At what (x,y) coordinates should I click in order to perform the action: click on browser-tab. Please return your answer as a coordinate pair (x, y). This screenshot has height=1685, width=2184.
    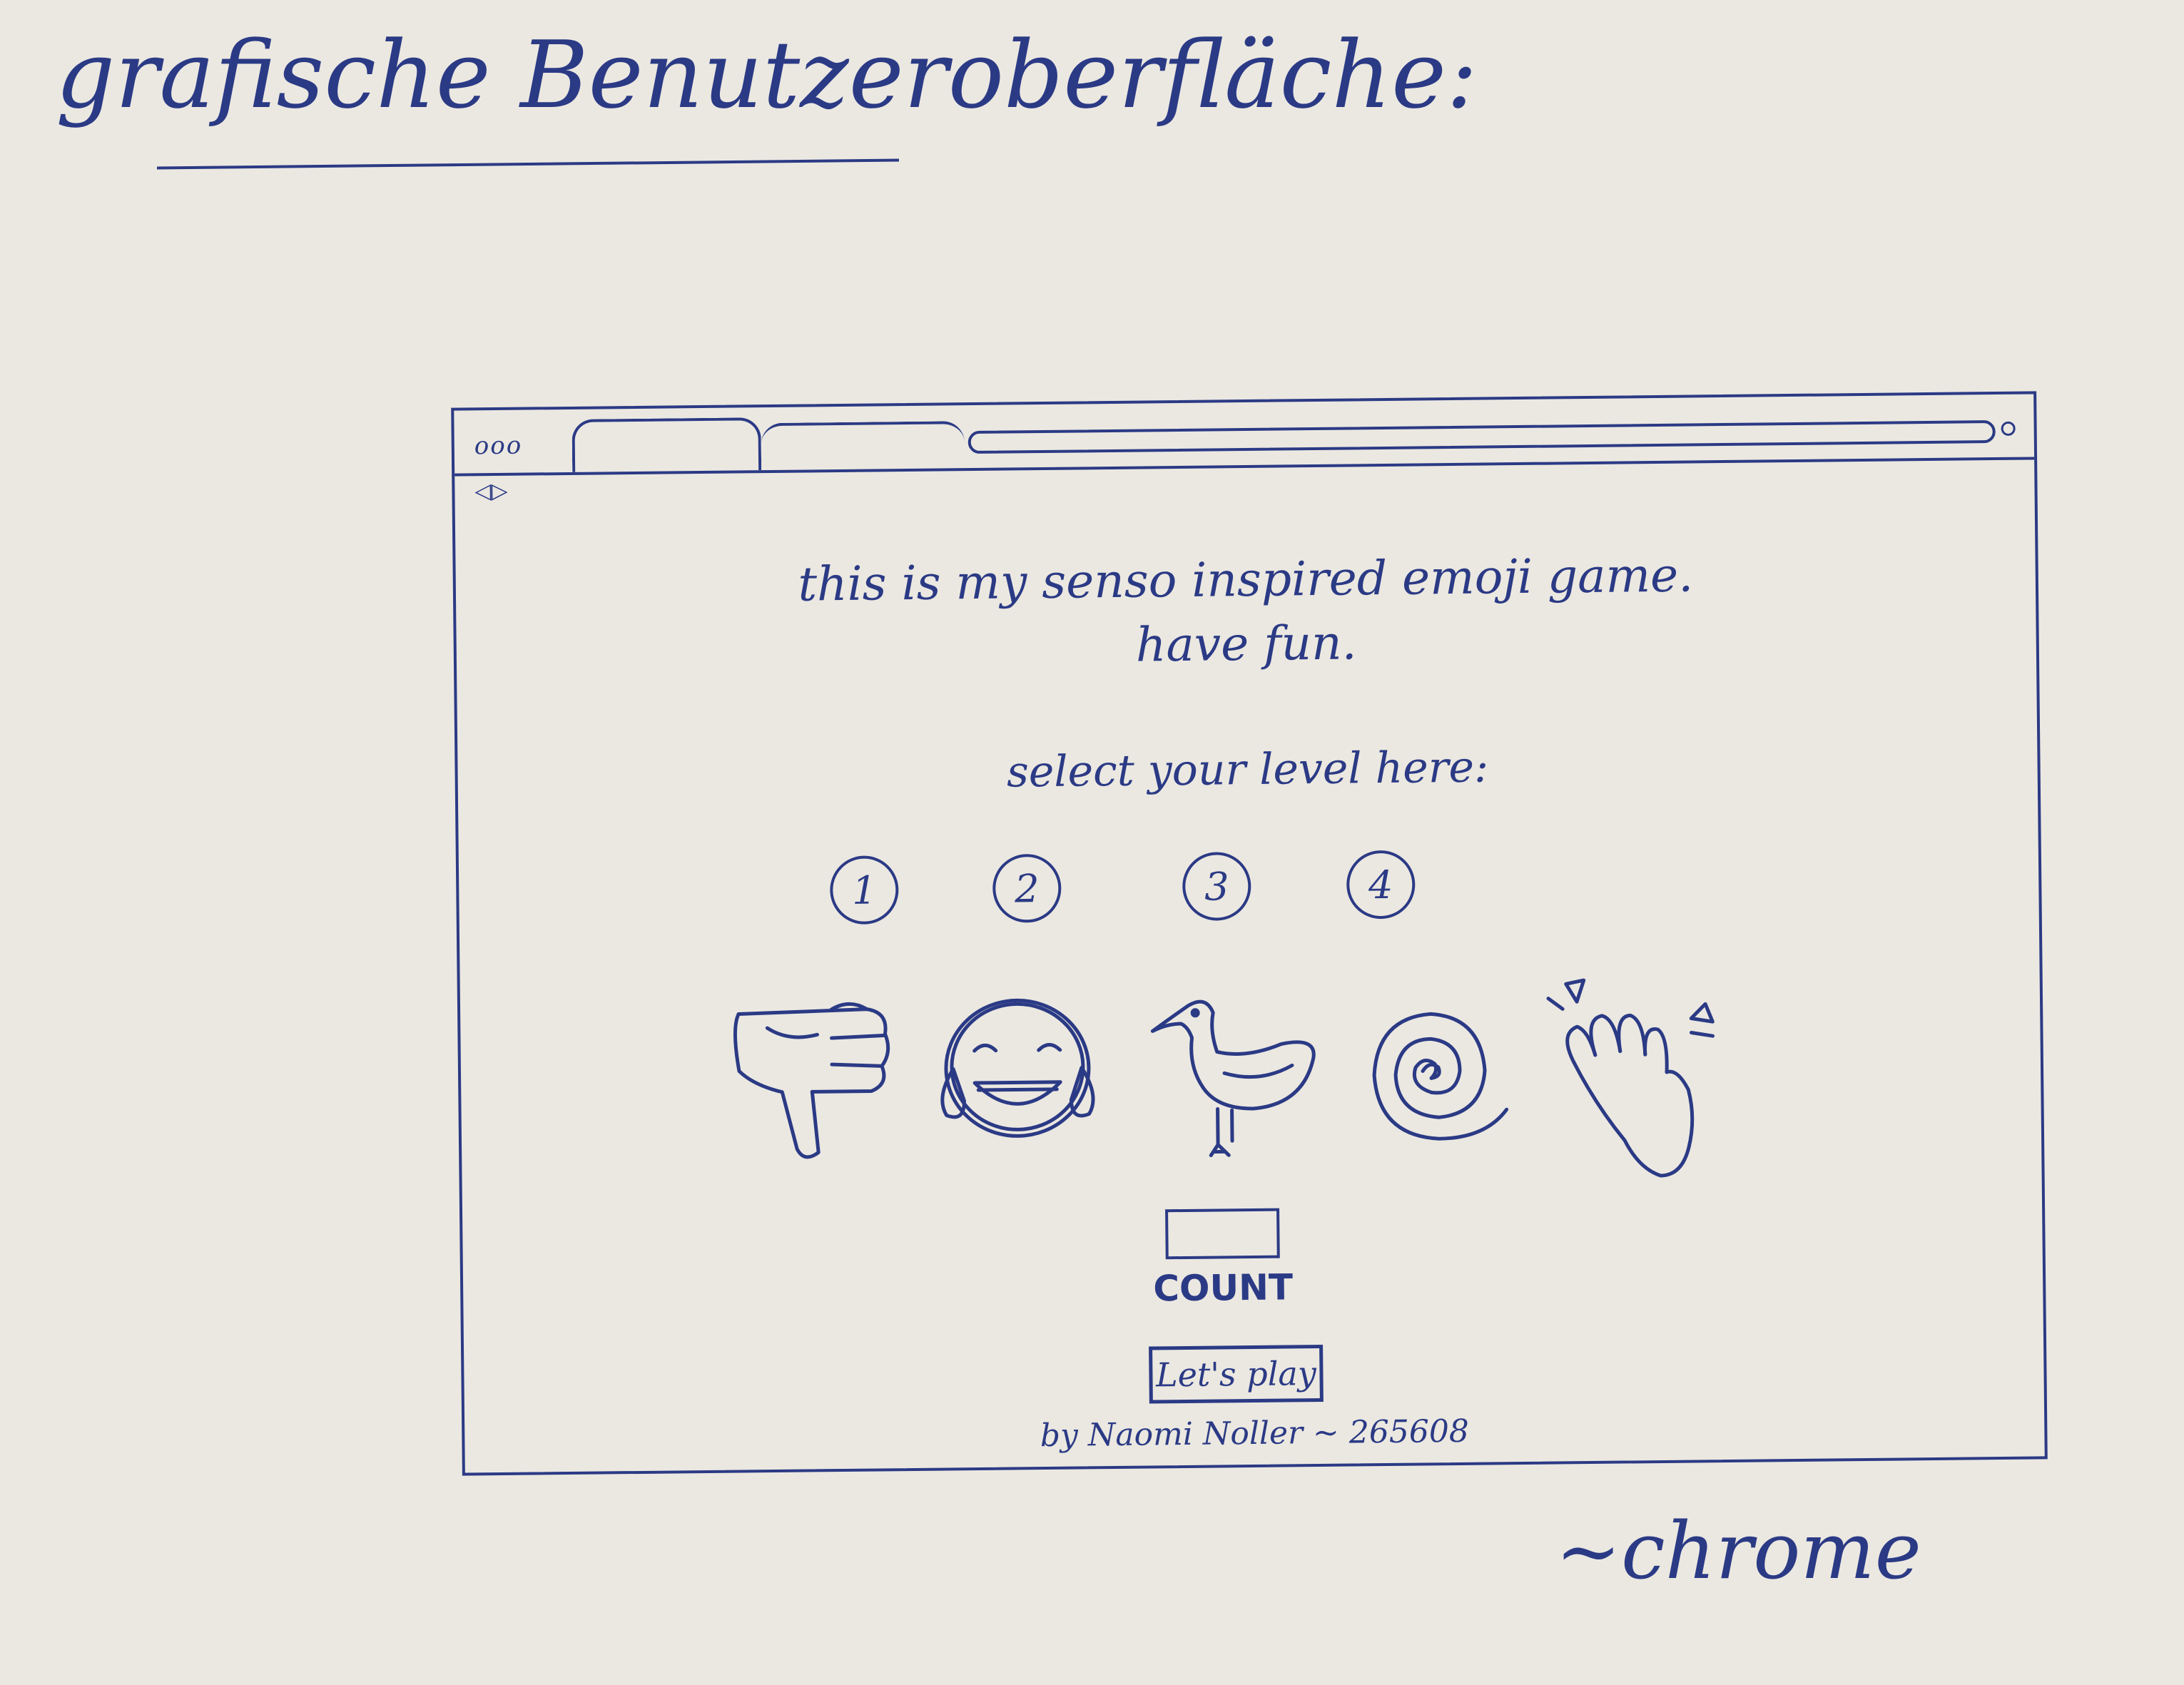
    Looking at the image, I should click on (863, 448).